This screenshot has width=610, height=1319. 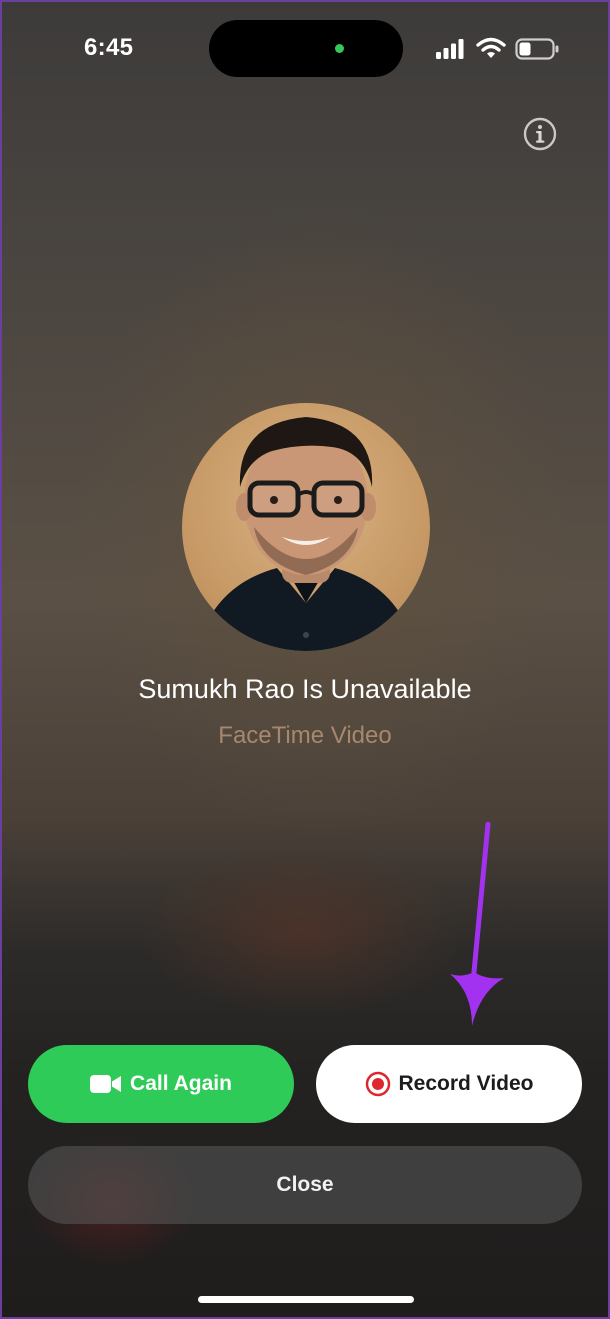 I want to click on annotation-arrow-icon, so click(x=477, y=924).